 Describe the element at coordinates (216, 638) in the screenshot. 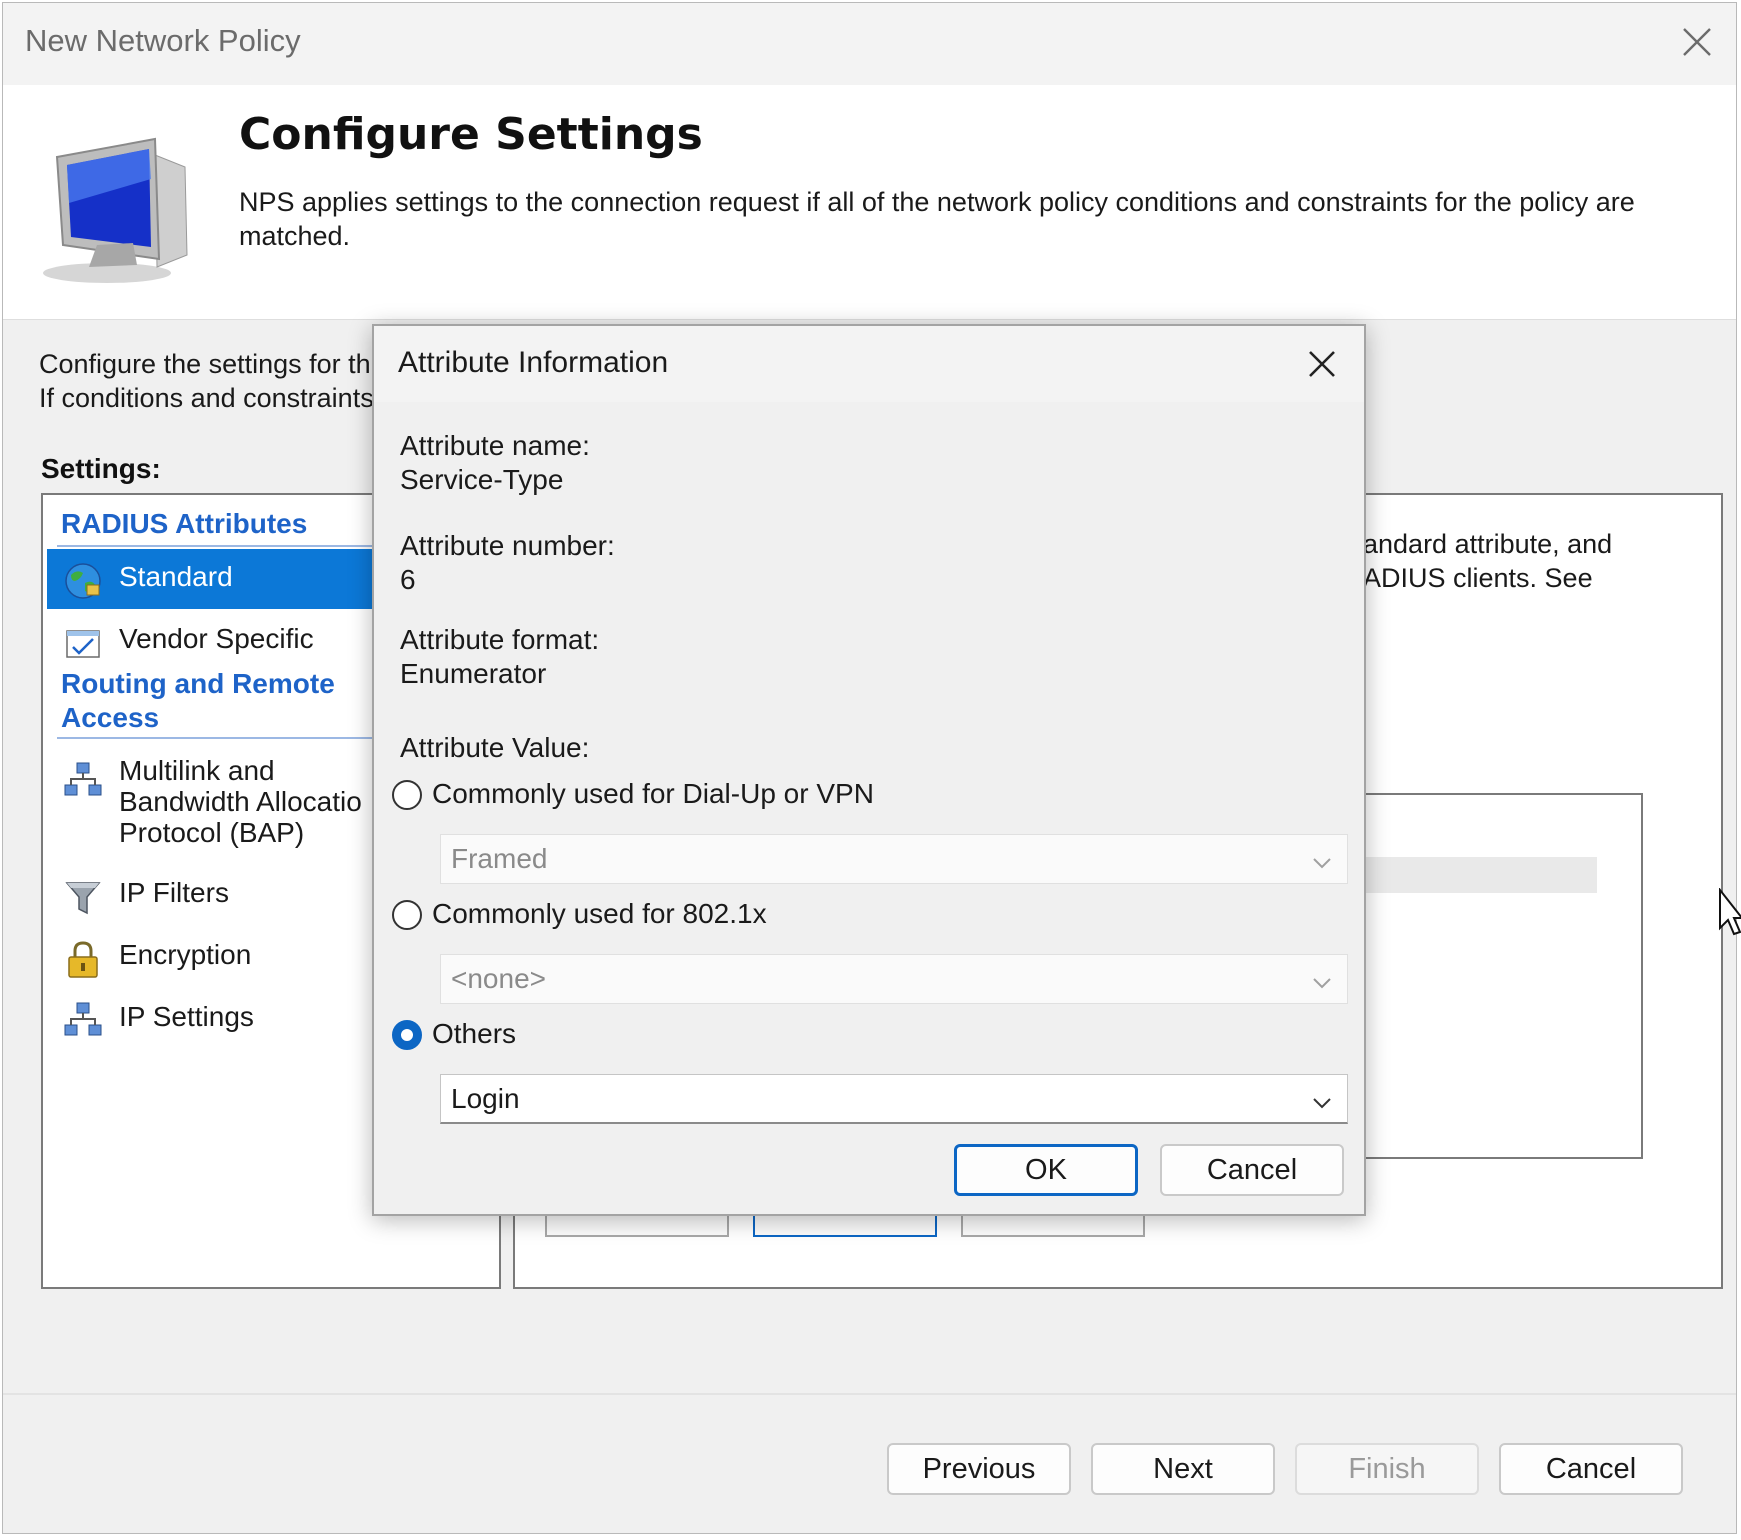

I see `tree-item-label: Vendor Specific` at that location.